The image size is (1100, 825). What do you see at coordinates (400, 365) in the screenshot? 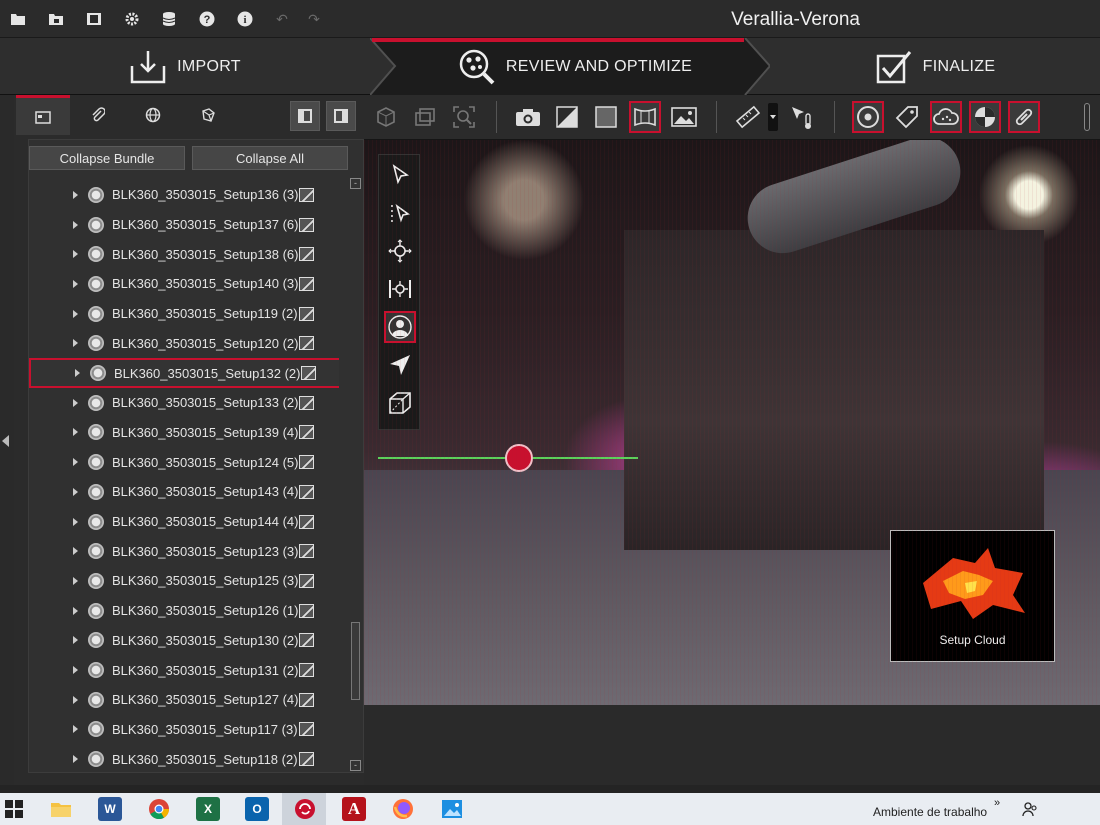
I see `fly-paper-plane-icon` at bounding box center [400, 365].